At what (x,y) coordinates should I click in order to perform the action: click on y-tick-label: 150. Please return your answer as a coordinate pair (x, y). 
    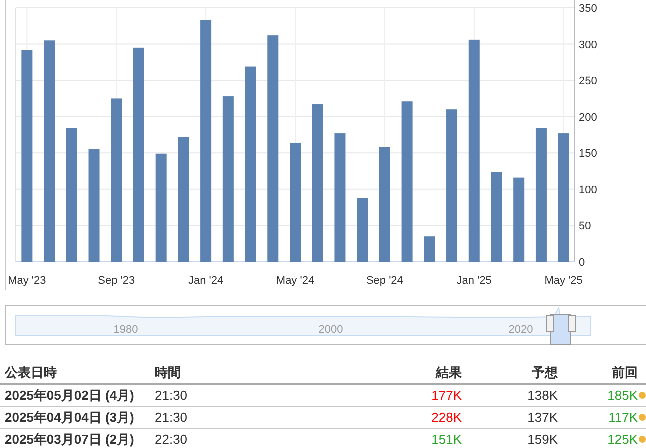
    Looking at the image, I should click on (588, 154).